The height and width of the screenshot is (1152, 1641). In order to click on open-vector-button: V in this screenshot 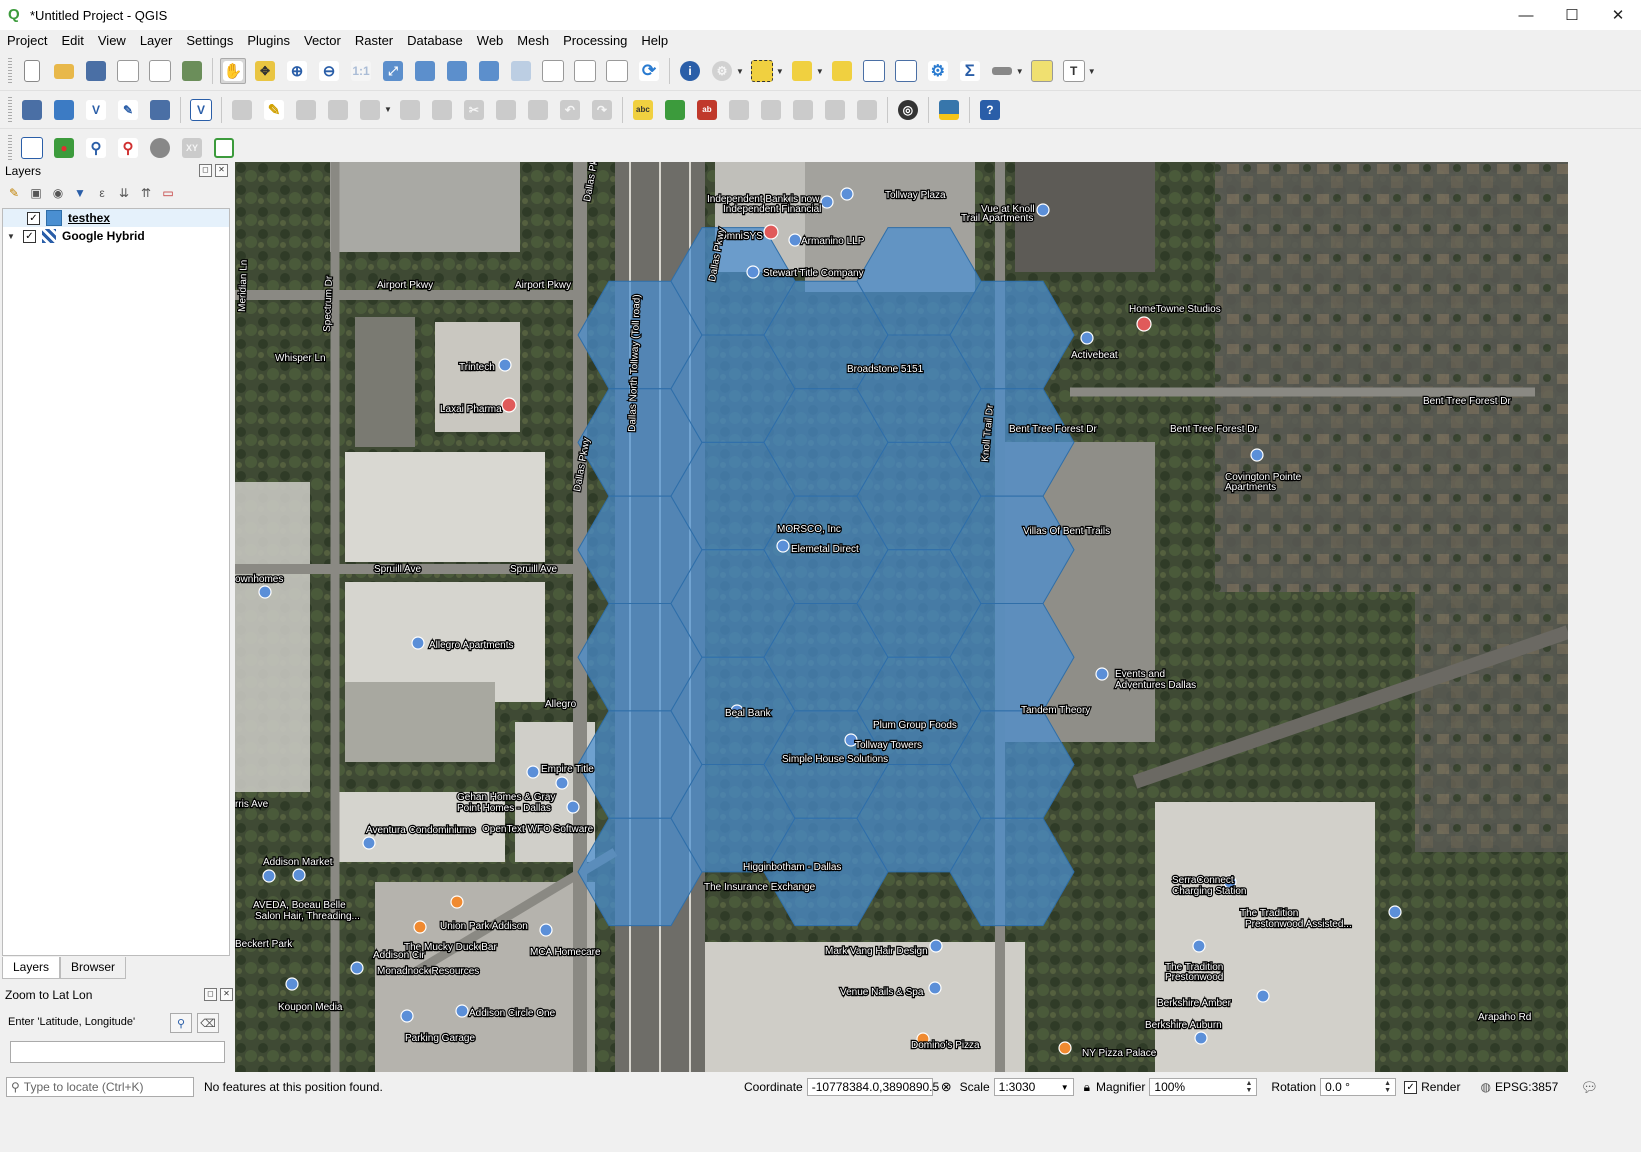, I will do `click(201, 110)`.